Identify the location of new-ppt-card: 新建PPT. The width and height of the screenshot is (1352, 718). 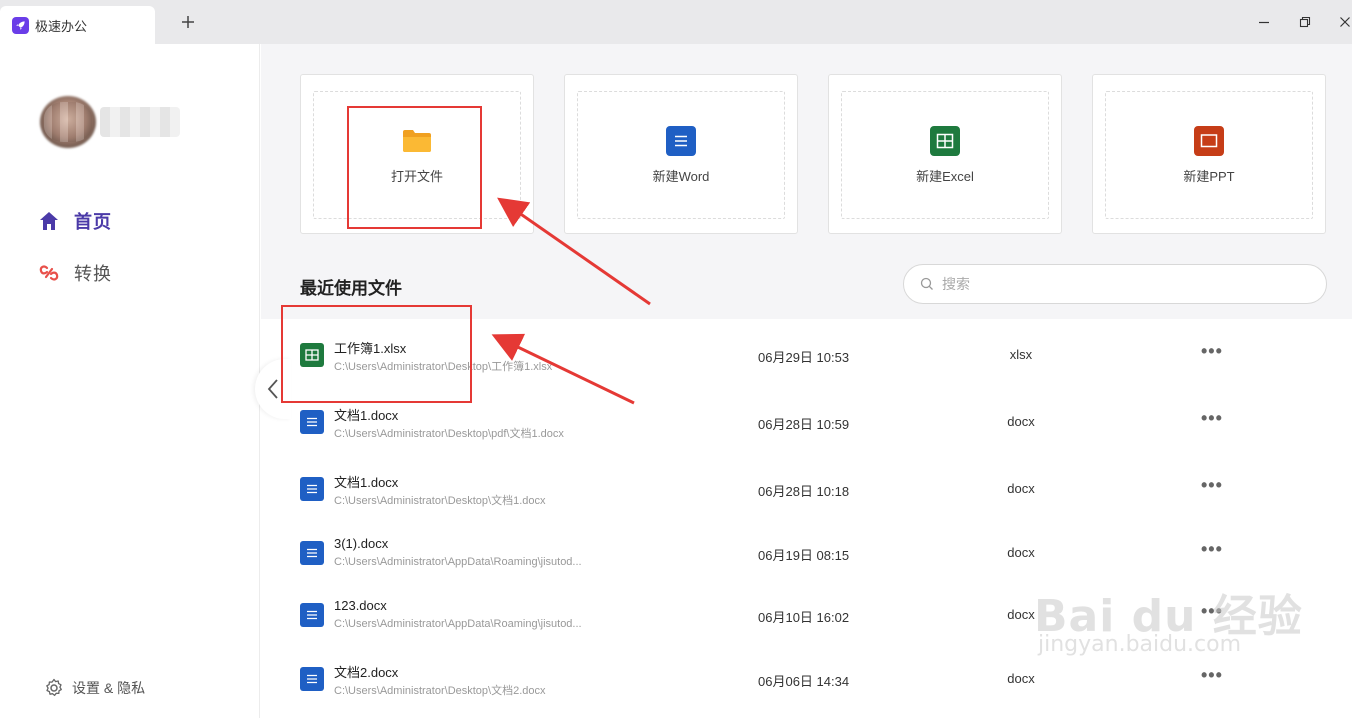
(1209, 154).